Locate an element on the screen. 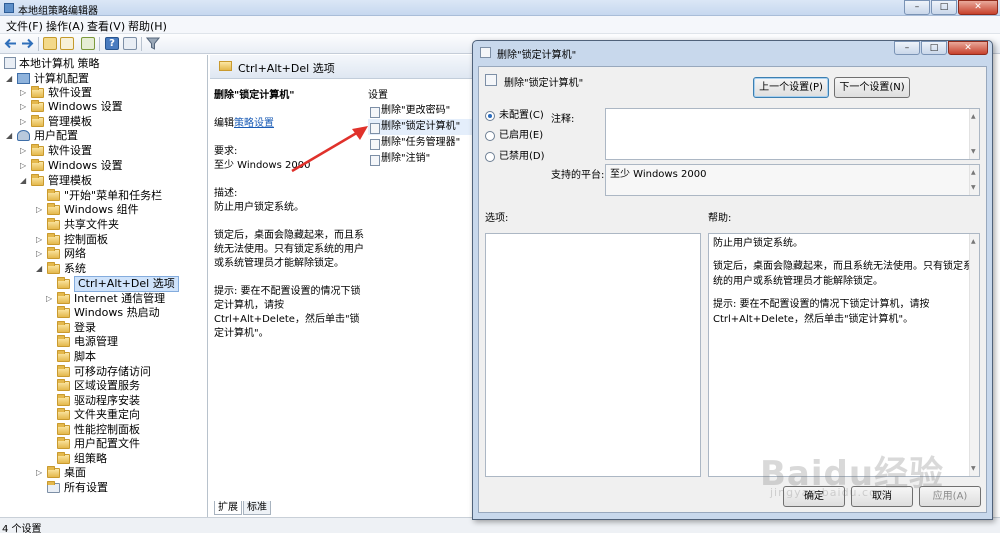  radio-enabled: 已启用(E) is located at coordinates (514, 136).